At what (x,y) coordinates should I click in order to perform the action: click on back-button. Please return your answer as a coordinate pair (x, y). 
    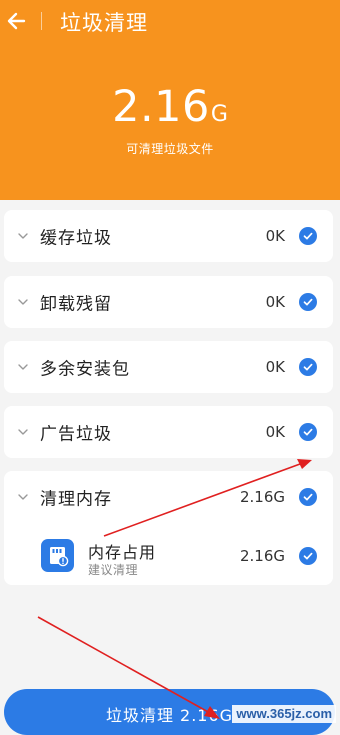
    Looking at the image, I should click on (17, 21).